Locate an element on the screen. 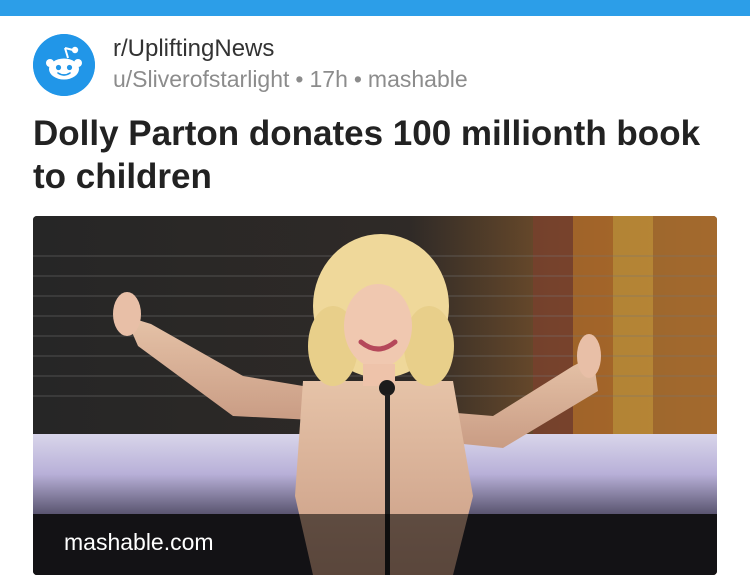 Image resolution: width=750 pixels, height=587 pixels. post-age: 17h is located at coordinates (328, 79).